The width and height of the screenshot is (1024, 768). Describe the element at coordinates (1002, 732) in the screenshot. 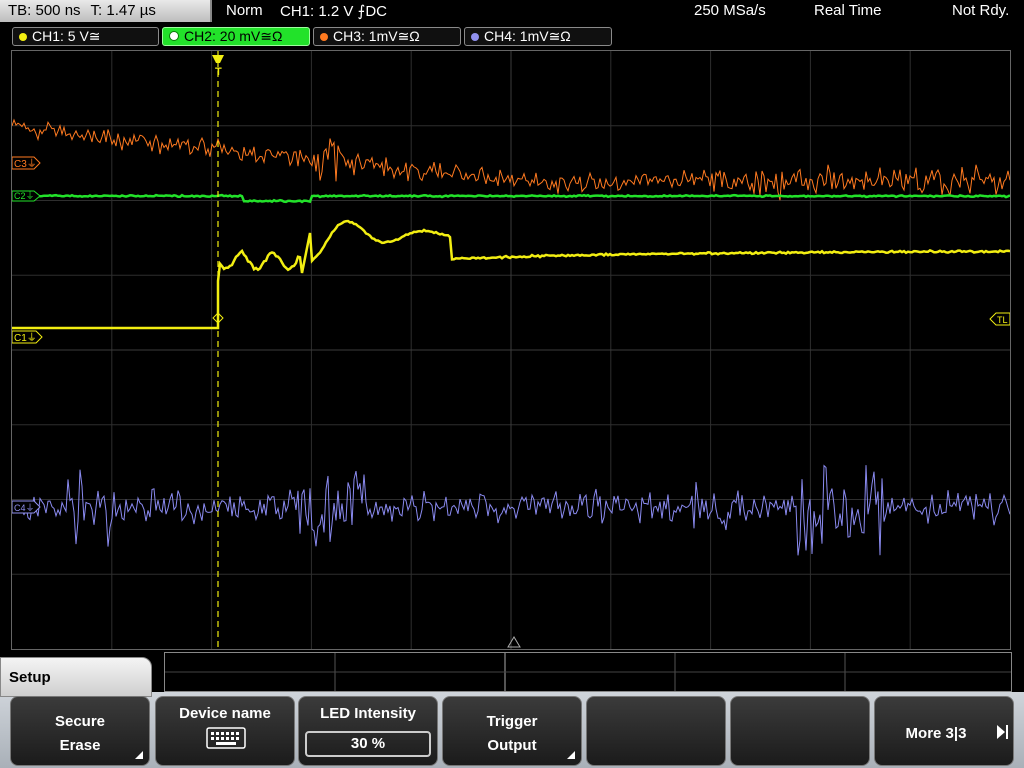

I see `next-page-icon` at that location.